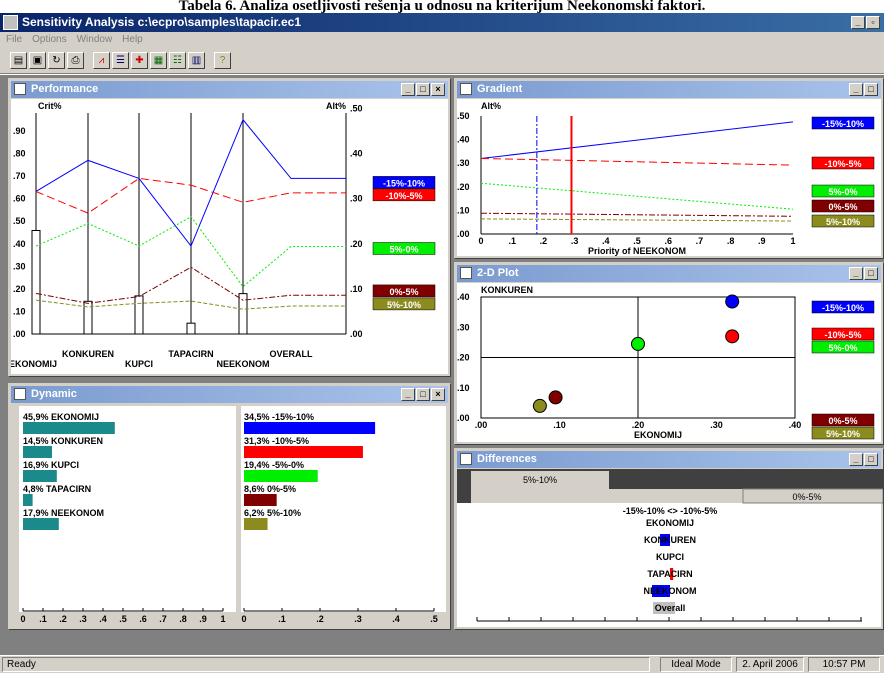 The height and width of the screenshot is (673, 884). What do you see at coordinates (873, 22) in the screenshot?
I see `maximize-button: ▫` at bounding box center [873, 22].